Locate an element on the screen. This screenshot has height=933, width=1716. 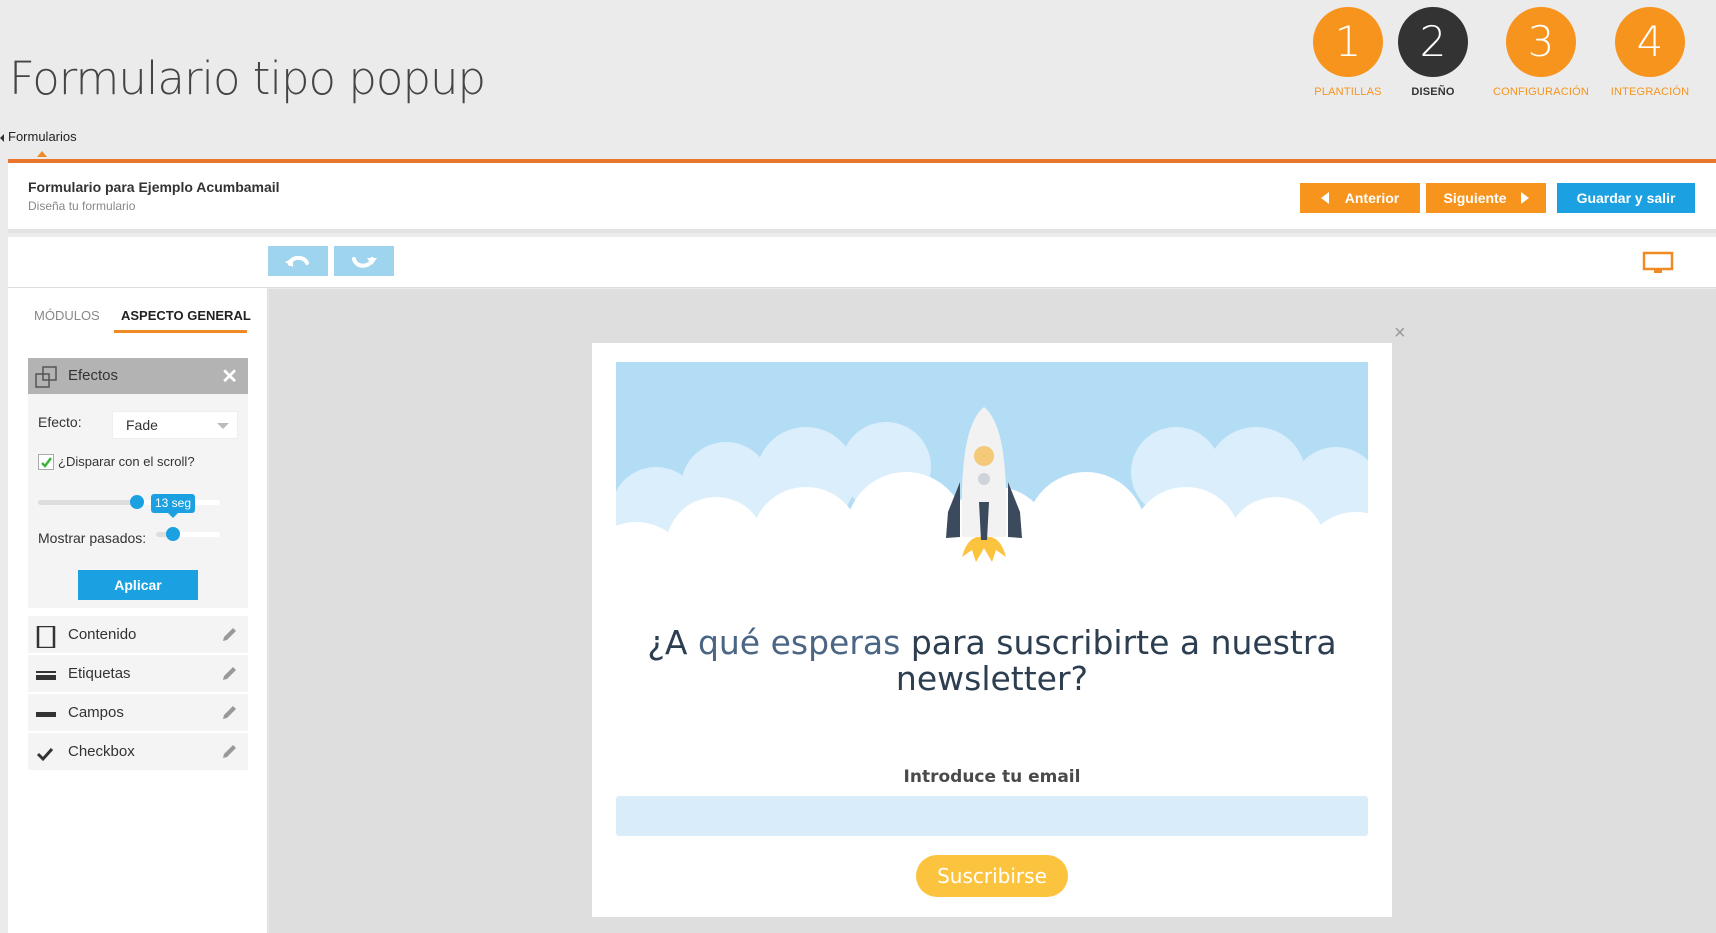
step-configuracion: 3 CONFIGURACIÓN is located at coordinates (1541, 52).